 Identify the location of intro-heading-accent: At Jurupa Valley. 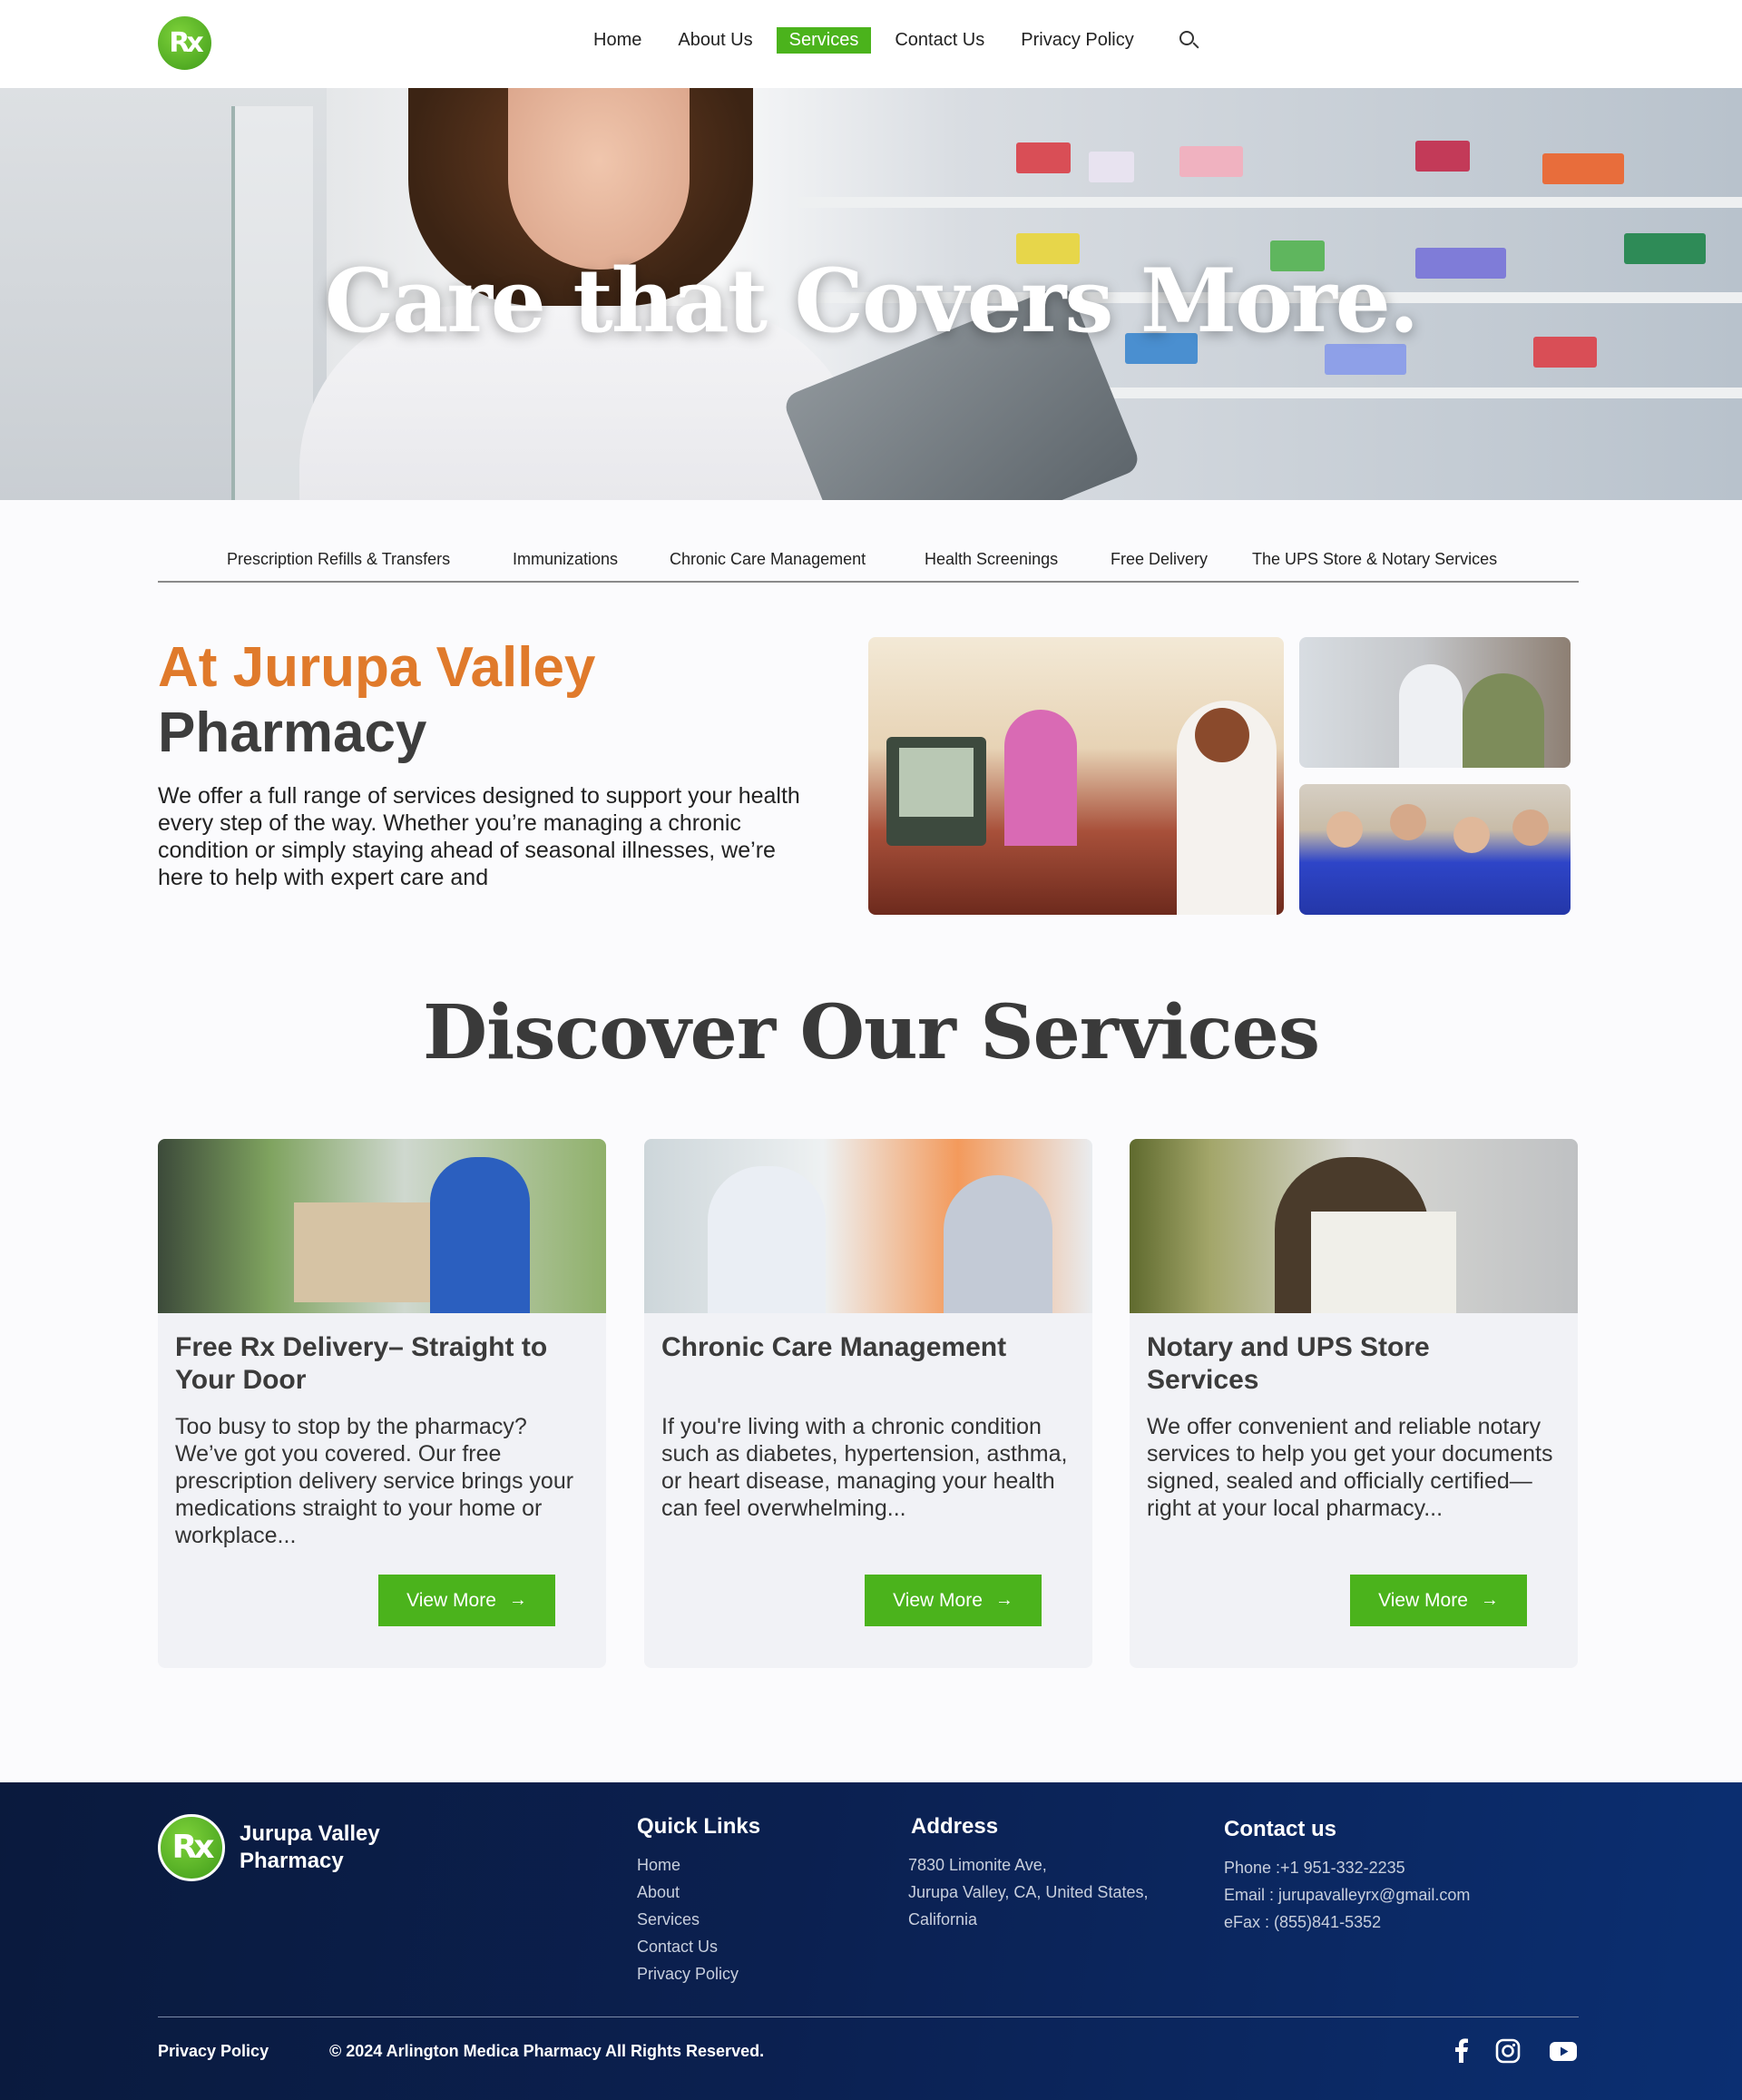
(377, 667).